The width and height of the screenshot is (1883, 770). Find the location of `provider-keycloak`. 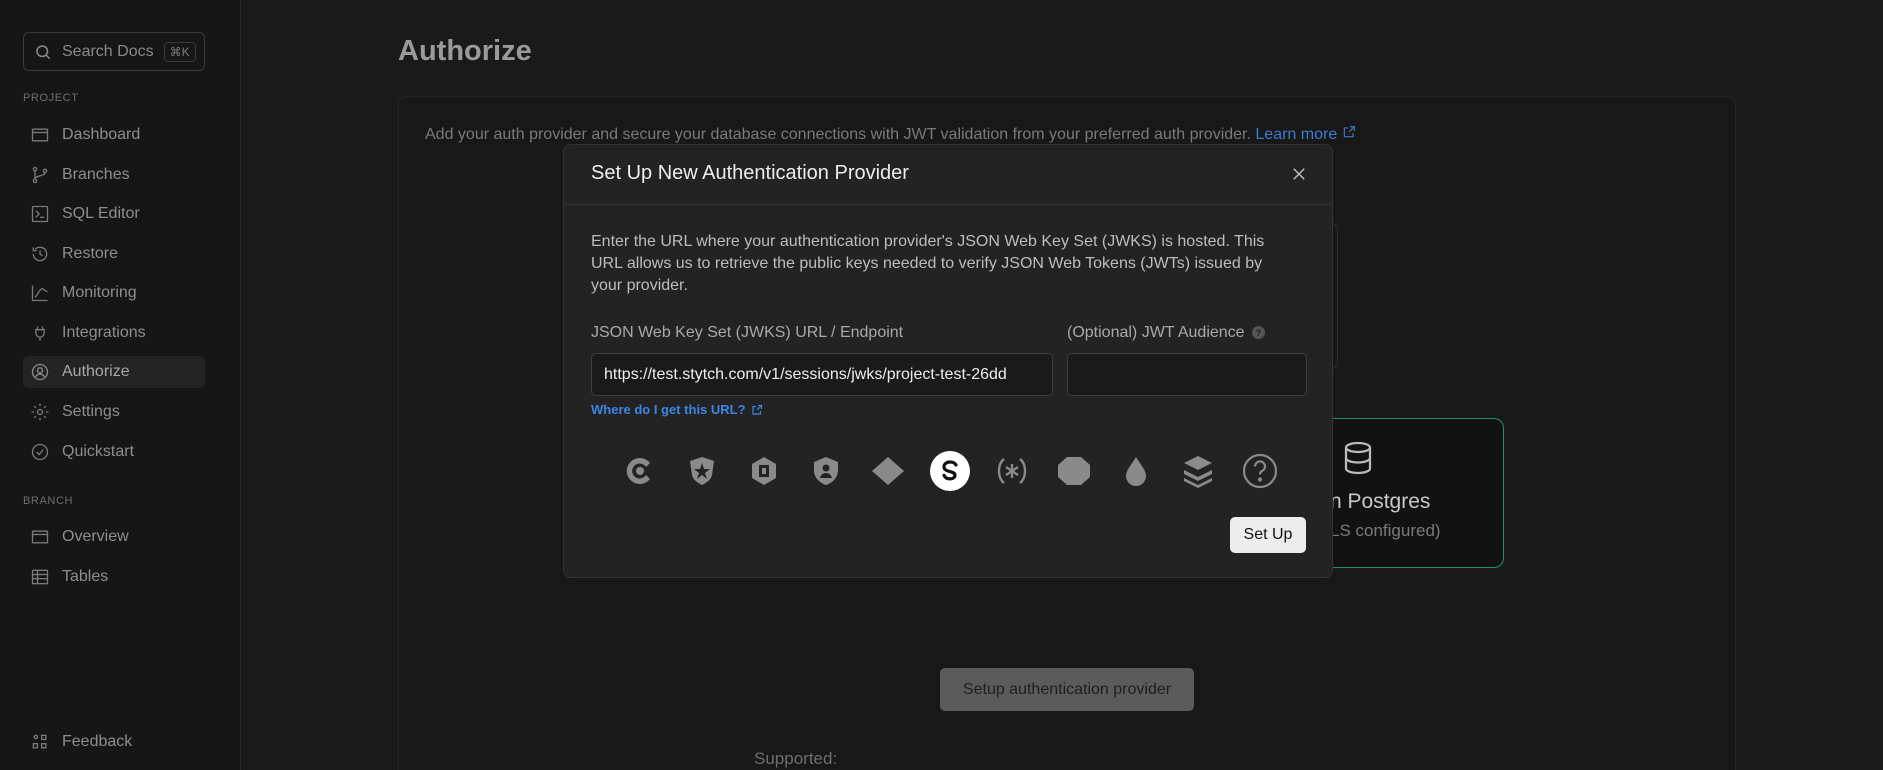

provider-keycloak is located at coordinates (826, 471).